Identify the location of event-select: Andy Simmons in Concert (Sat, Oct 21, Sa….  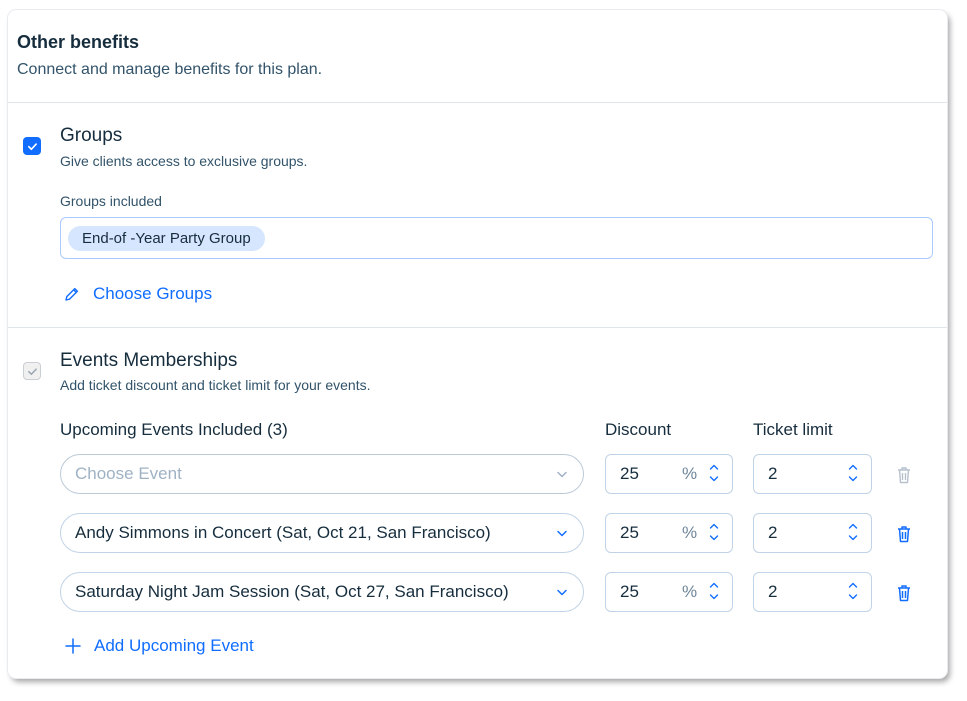
(322, 533).